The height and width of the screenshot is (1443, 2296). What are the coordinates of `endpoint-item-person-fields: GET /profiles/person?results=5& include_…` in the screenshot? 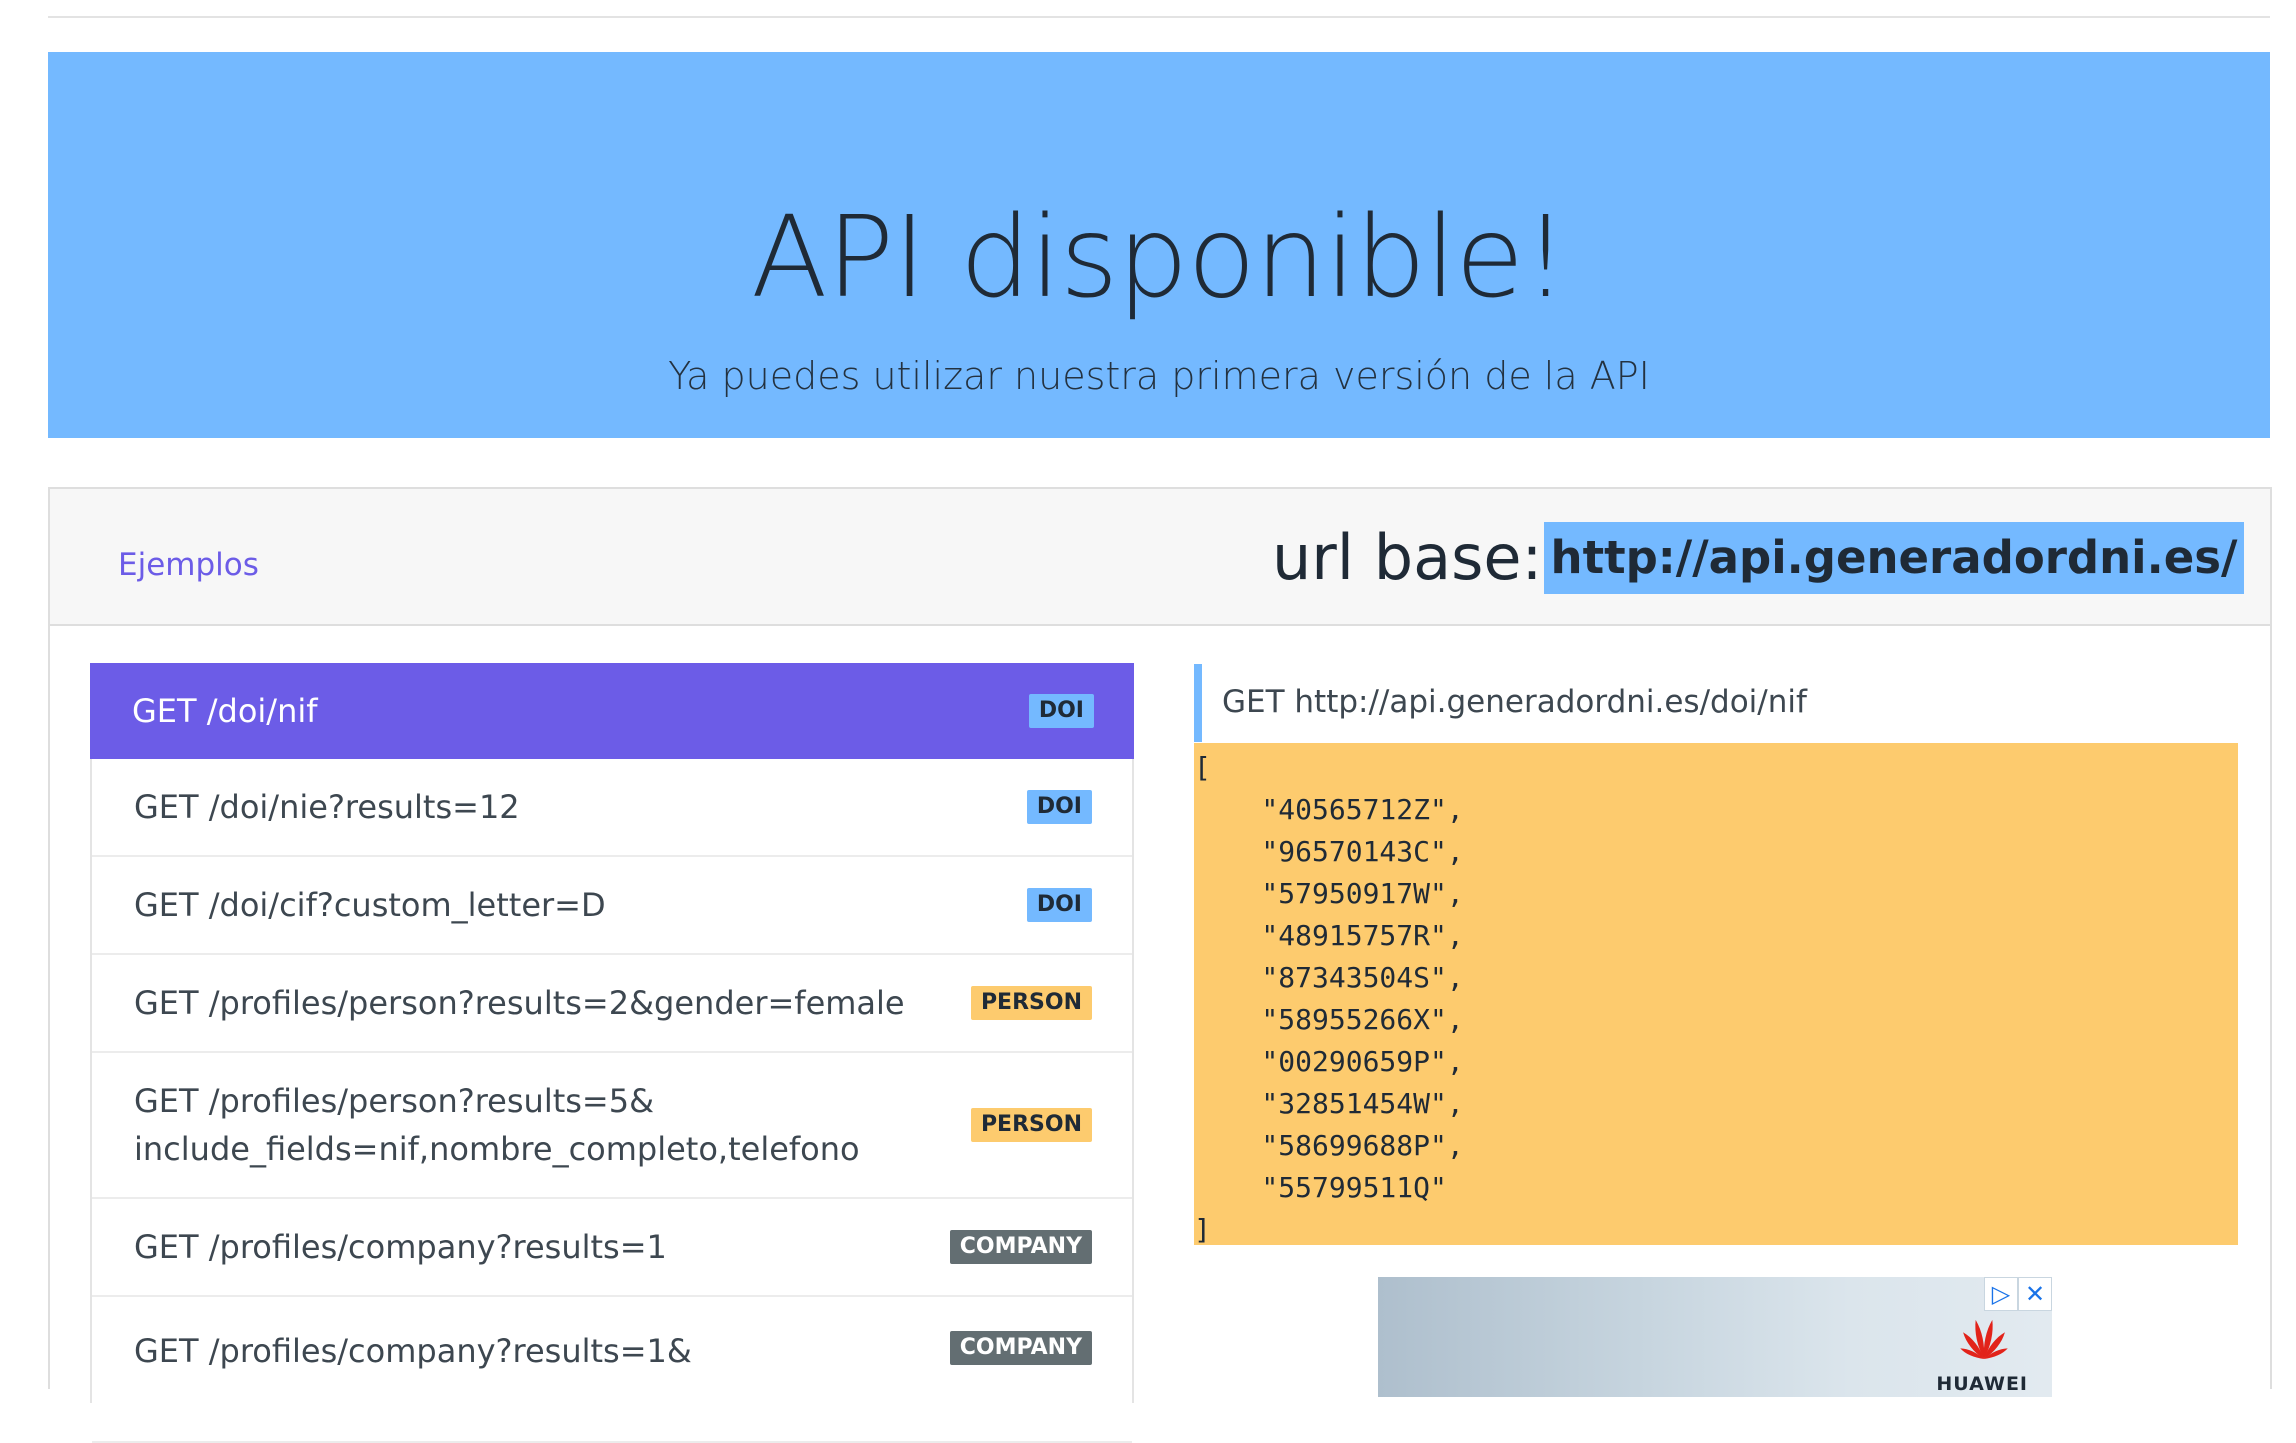 It's located at (612, 1126).